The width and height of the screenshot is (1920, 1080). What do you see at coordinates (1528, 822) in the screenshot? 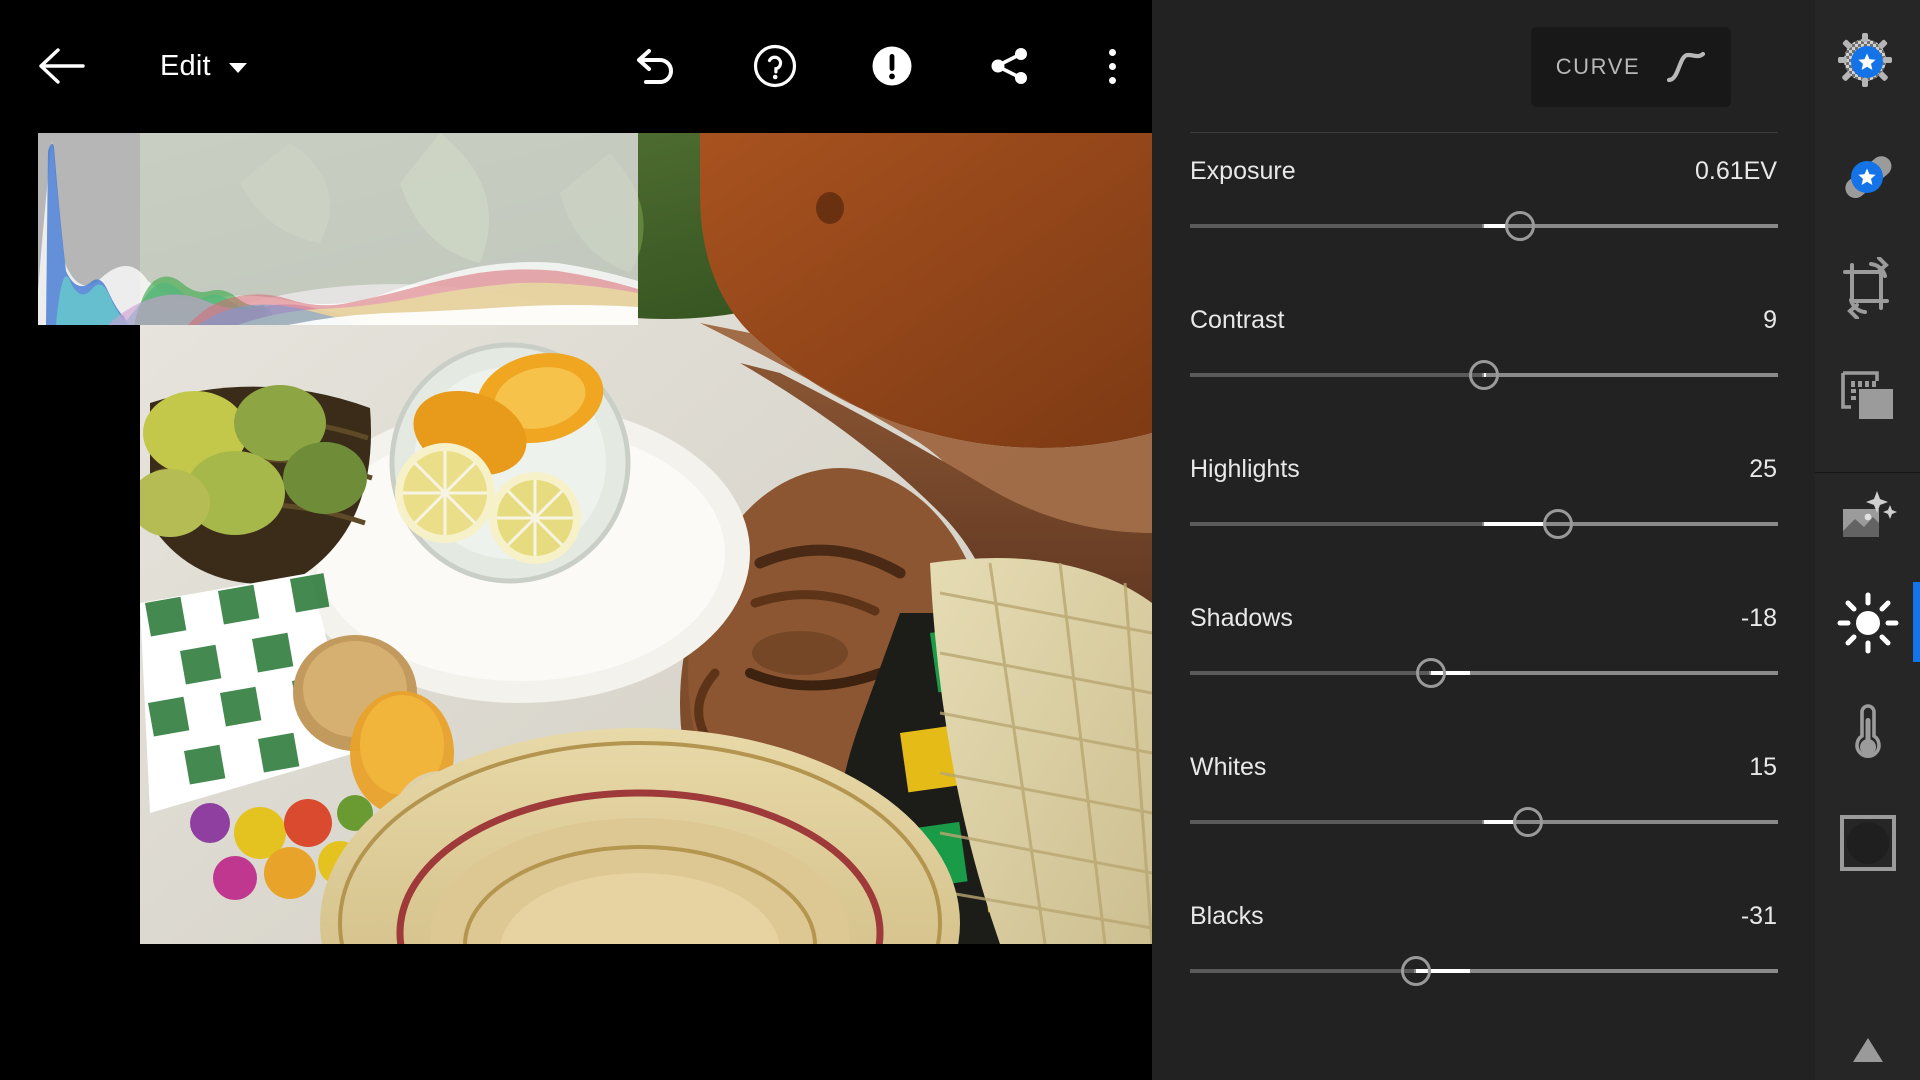
I see `slider-thumb-whites` at bounding box center [1528, 822].